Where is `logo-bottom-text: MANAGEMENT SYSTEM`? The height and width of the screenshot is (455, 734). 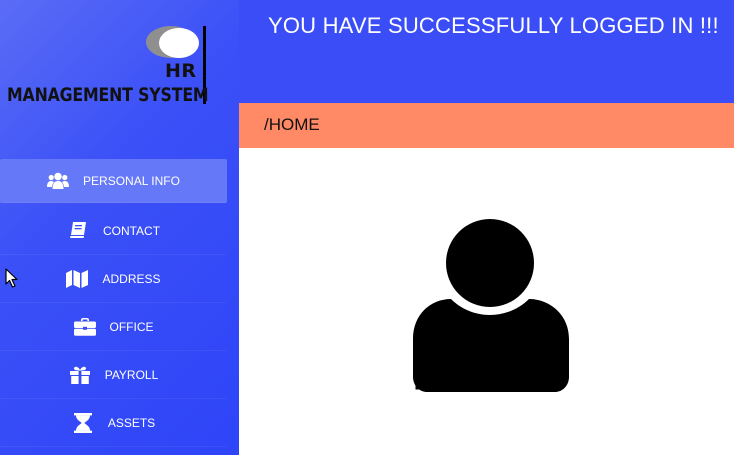
logo-bottom-text: MANAGEMENT SYSTEM is located at coordinates (108, 95).